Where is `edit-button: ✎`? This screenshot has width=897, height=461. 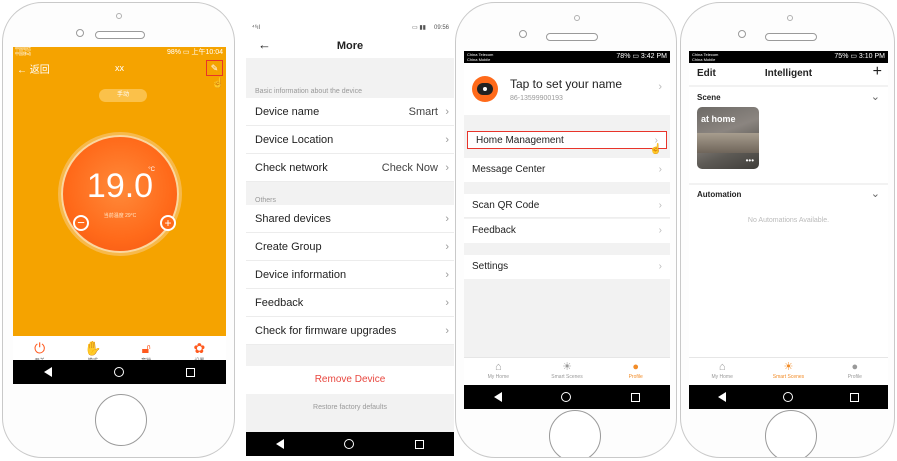
edit-button: ✎ is located at coordinates (214, 68).